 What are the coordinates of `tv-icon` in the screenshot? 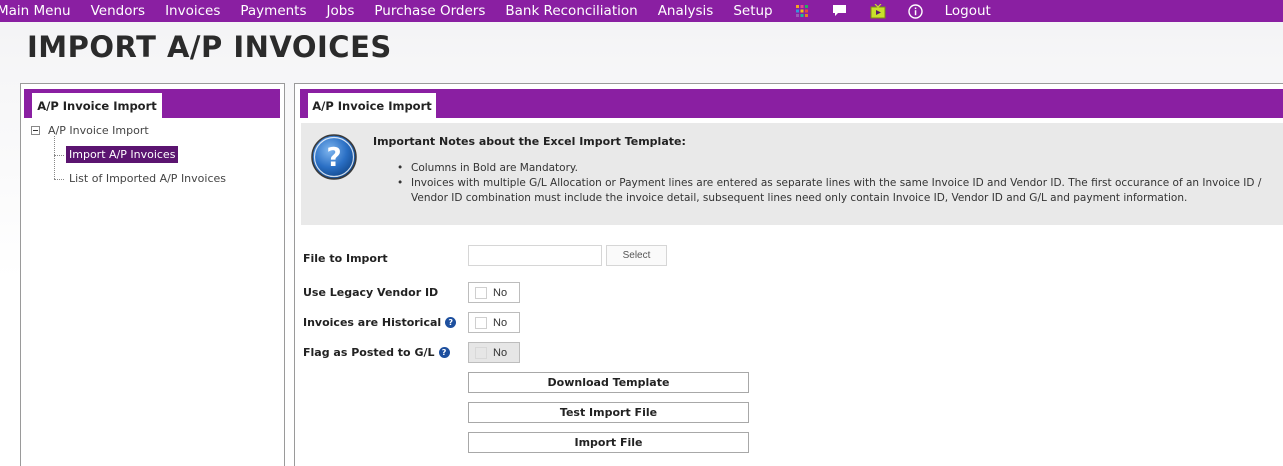 It's located at (878, 11).